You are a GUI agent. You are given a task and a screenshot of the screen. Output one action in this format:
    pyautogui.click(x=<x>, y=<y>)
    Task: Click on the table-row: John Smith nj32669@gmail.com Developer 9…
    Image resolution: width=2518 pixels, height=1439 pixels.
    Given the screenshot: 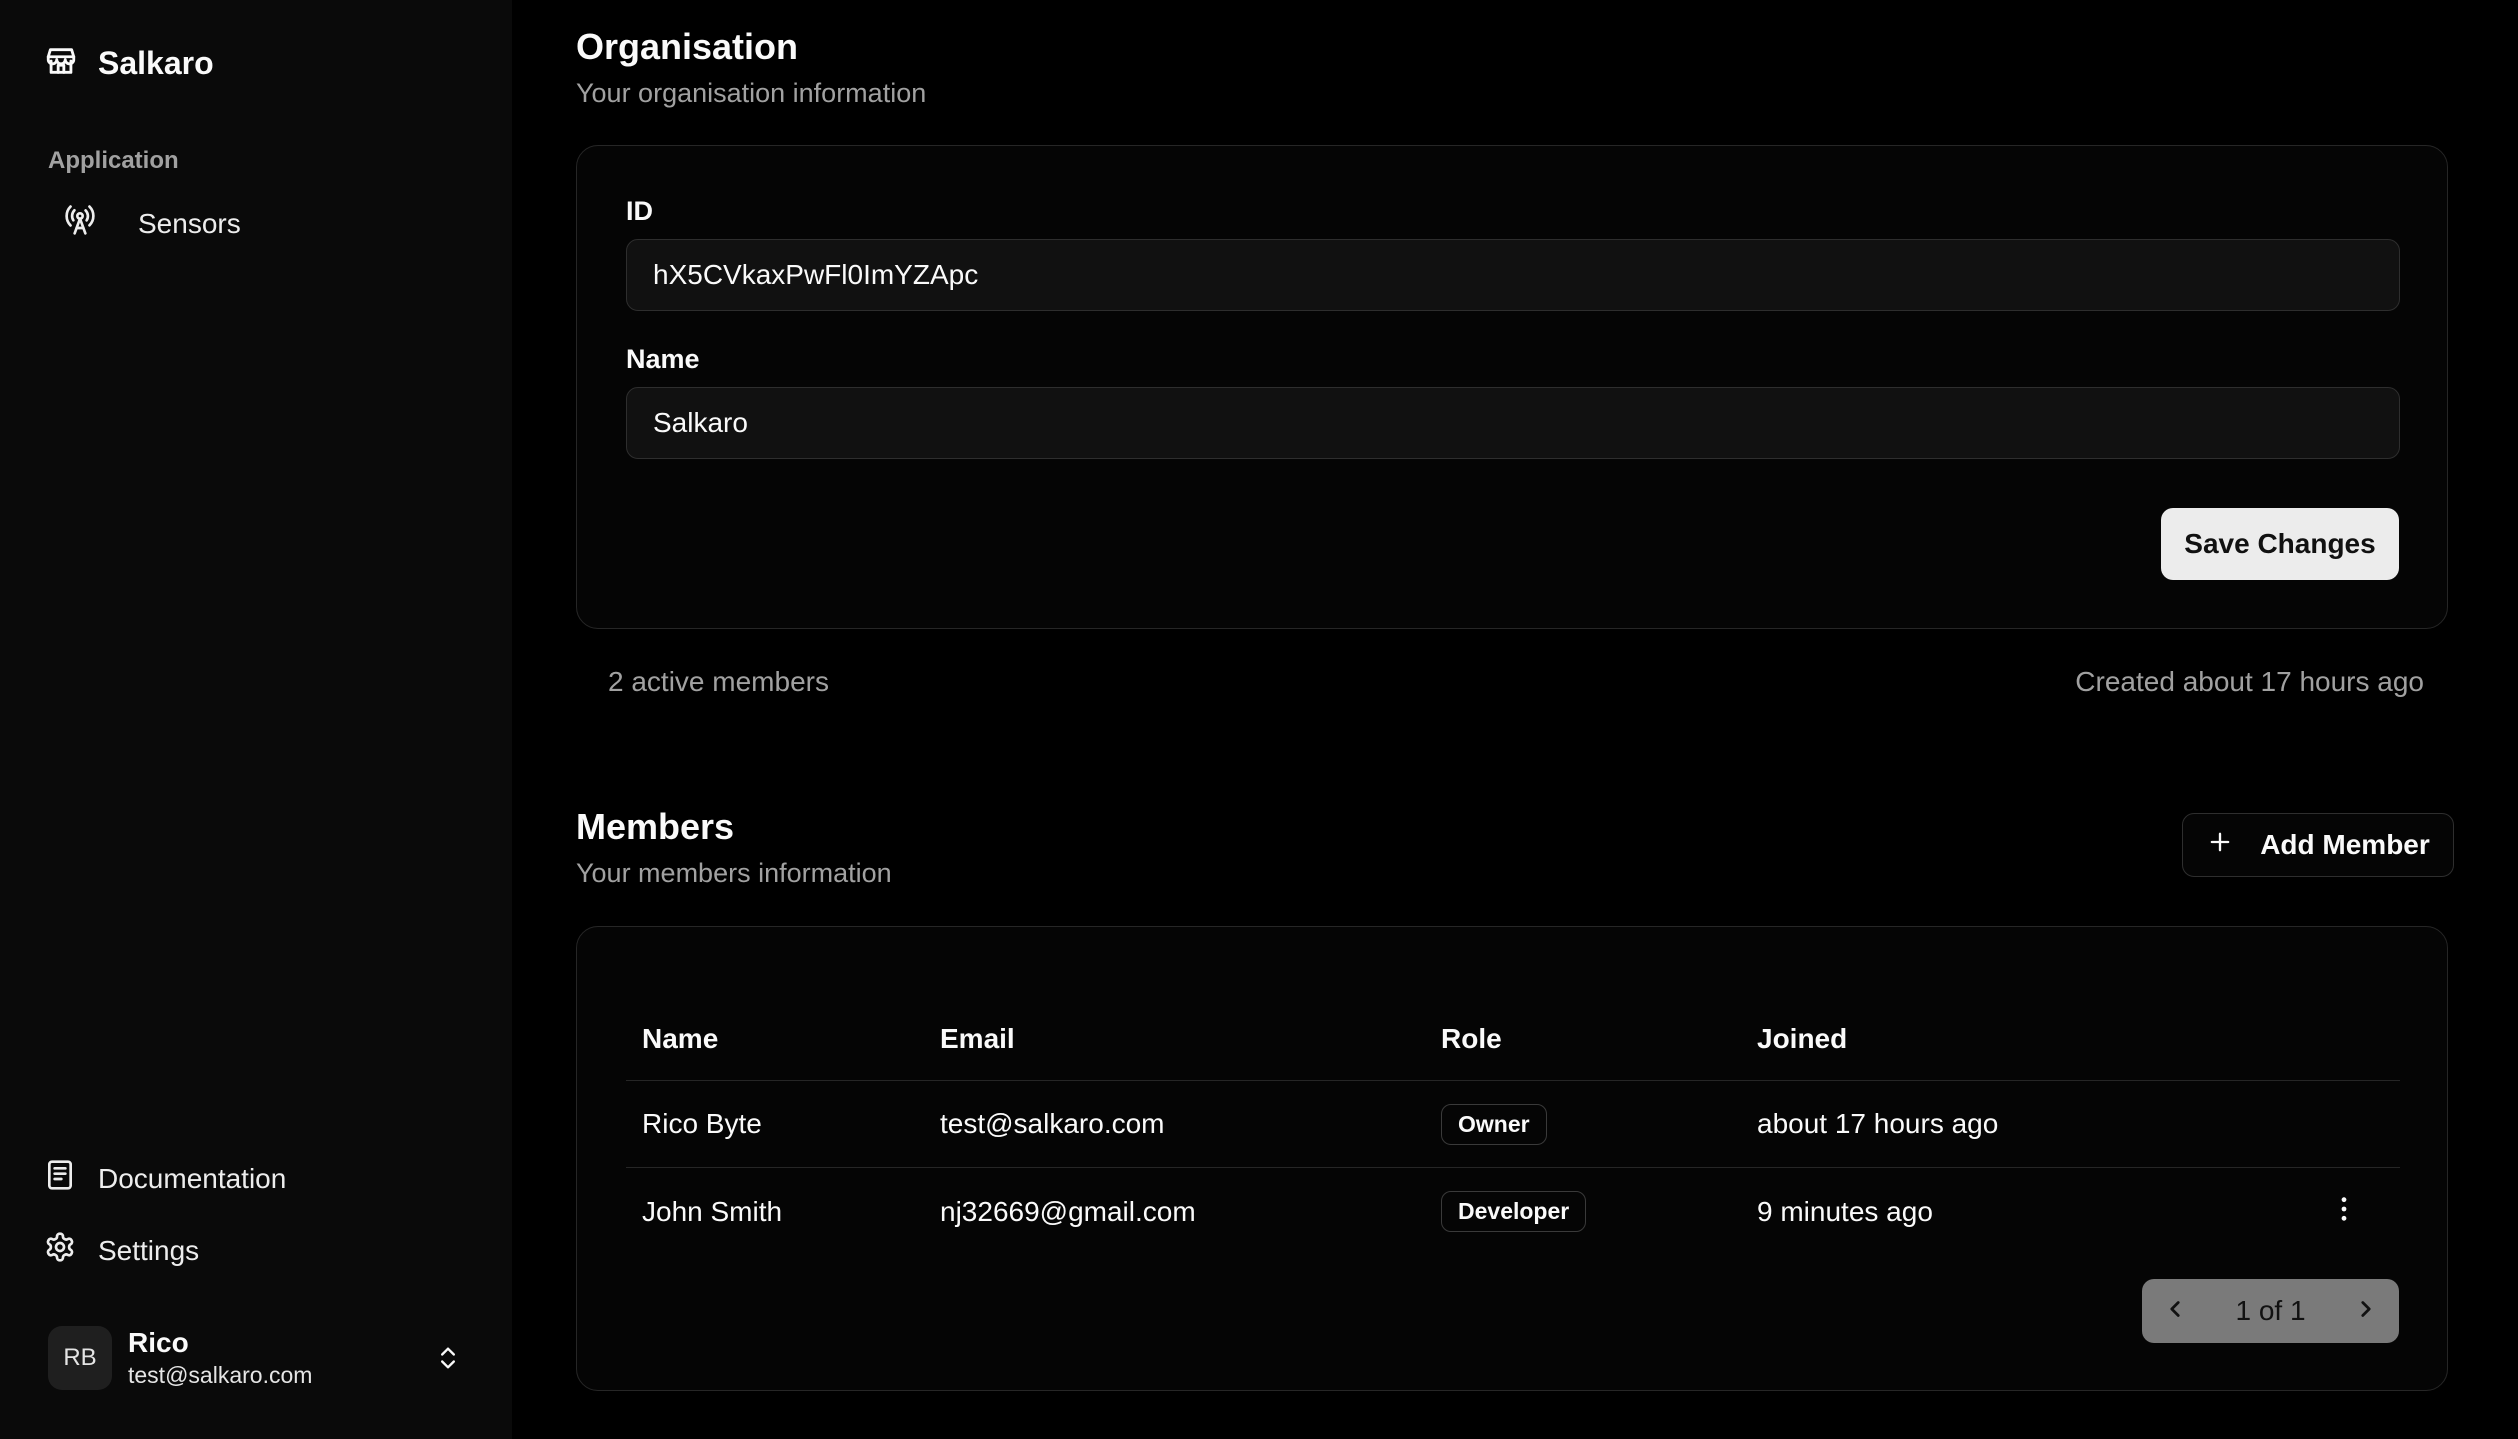 What is the action you would take?
    pyautogui.click(x=1513, y=1211)
    